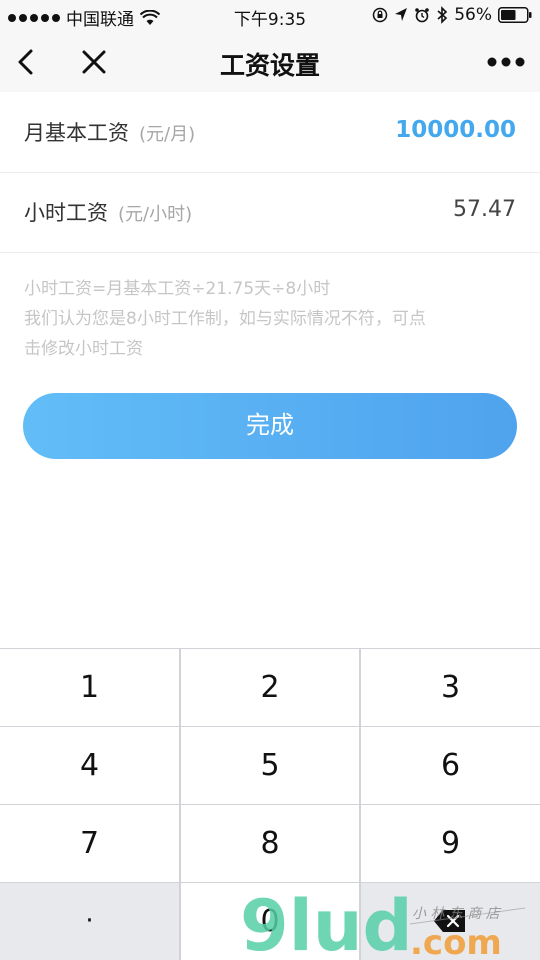  What do you see at coordinates (450, 765) in the screenshot?
I see `key-6: 6` at bounding box center [450, 765].